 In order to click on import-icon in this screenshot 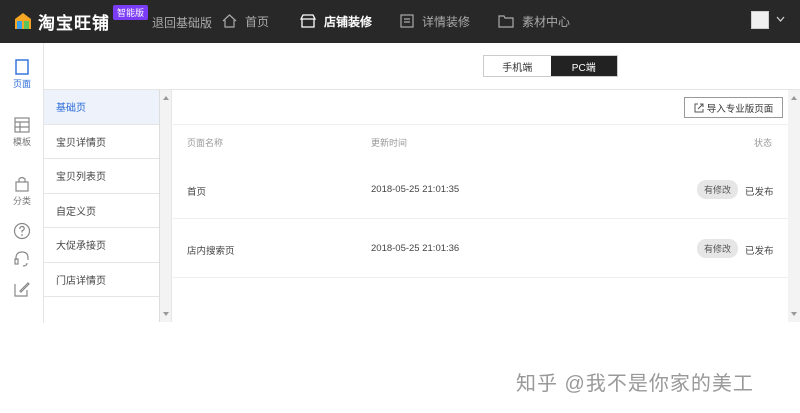, I will do `click(699, 107)`.